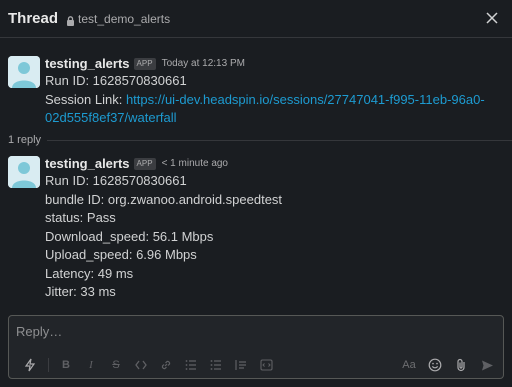  Describe the element at coordinates (91, 365) in the screenshot. I see `italic-icon: I` at that location.